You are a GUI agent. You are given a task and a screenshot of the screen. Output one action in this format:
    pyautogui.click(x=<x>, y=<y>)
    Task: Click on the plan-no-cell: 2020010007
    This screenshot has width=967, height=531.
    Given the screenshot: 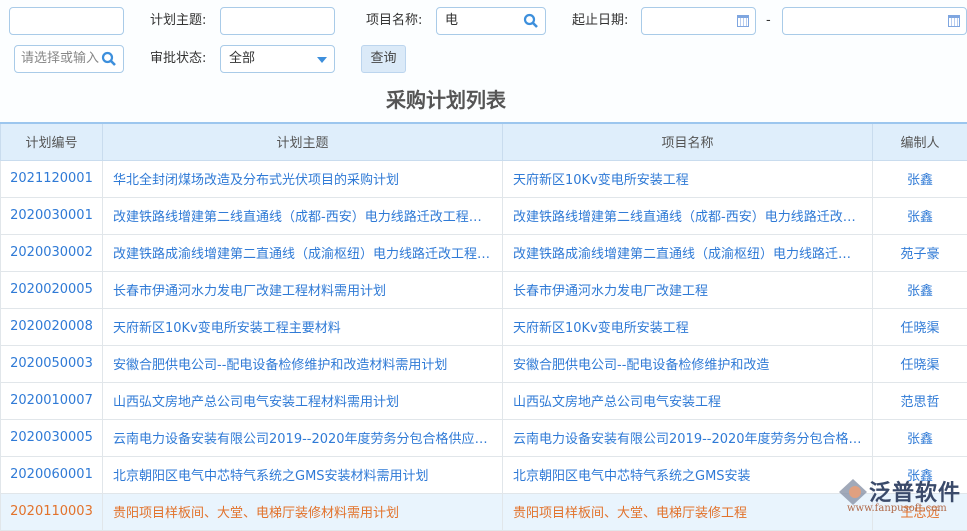 What is the action you would take?
    pyautogui.click(x=52, y=400)
    